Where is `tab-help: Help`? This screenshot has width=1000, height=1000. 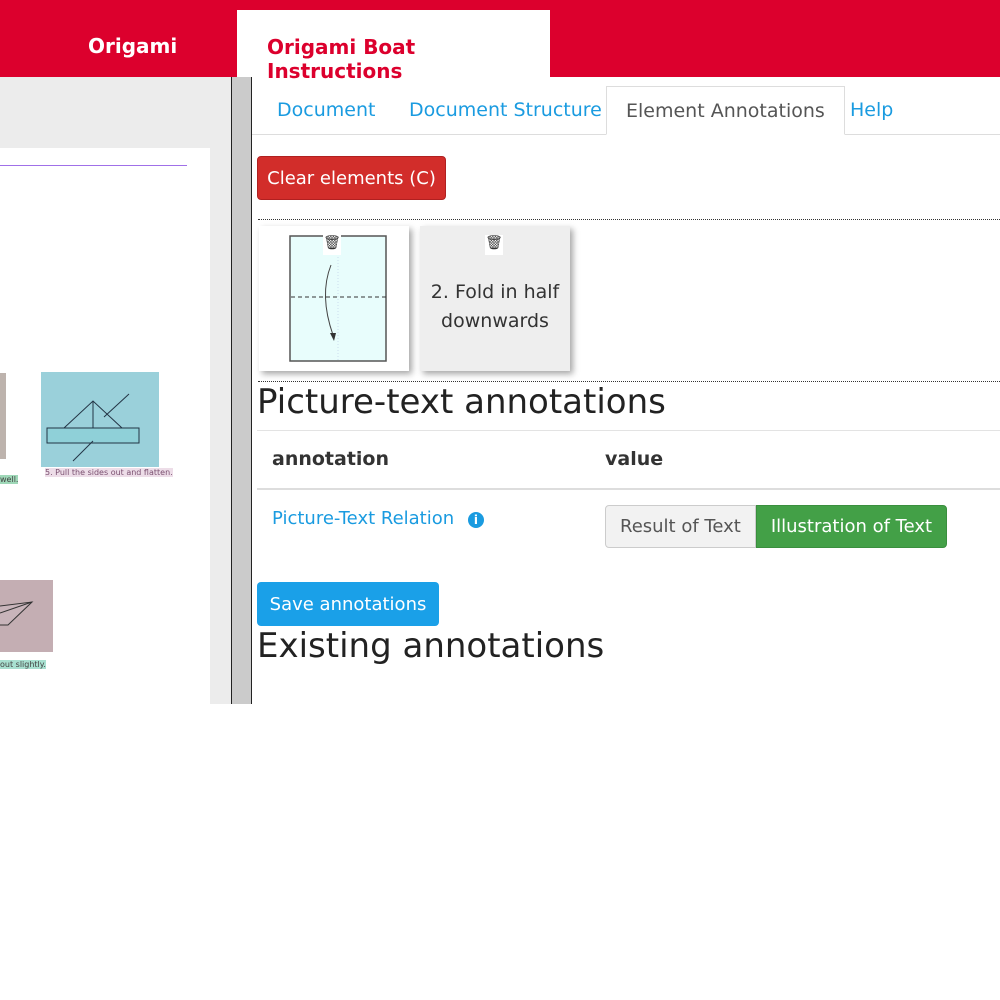
tab-help: Help is located at coordinates (871, 110).